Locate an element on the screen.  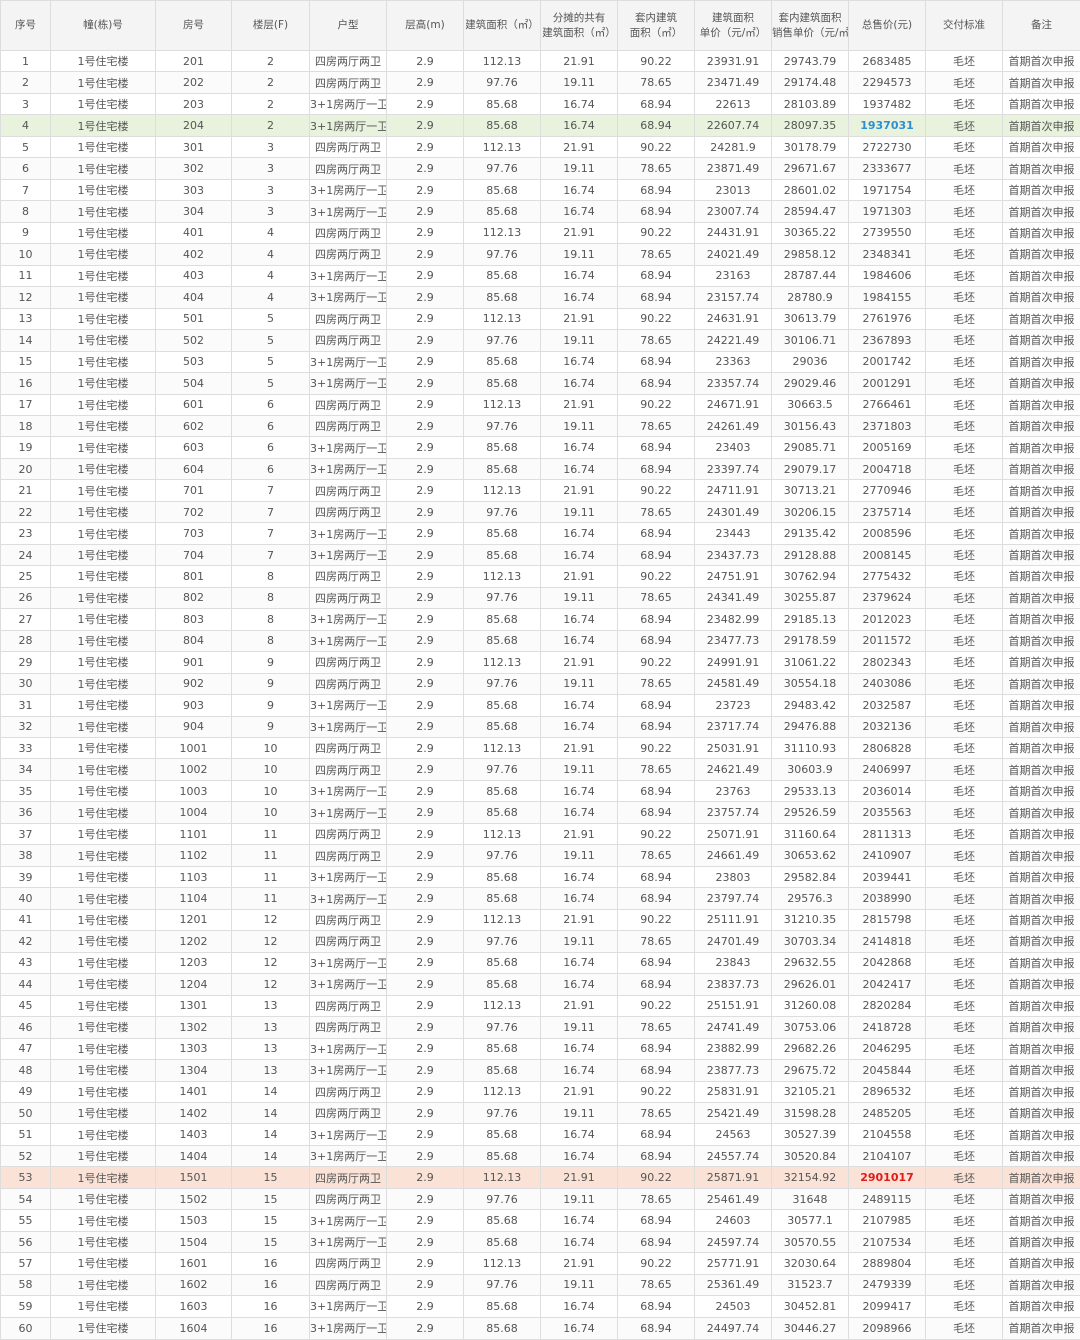
table-cell: 303 is located at coordinates (193, 190).